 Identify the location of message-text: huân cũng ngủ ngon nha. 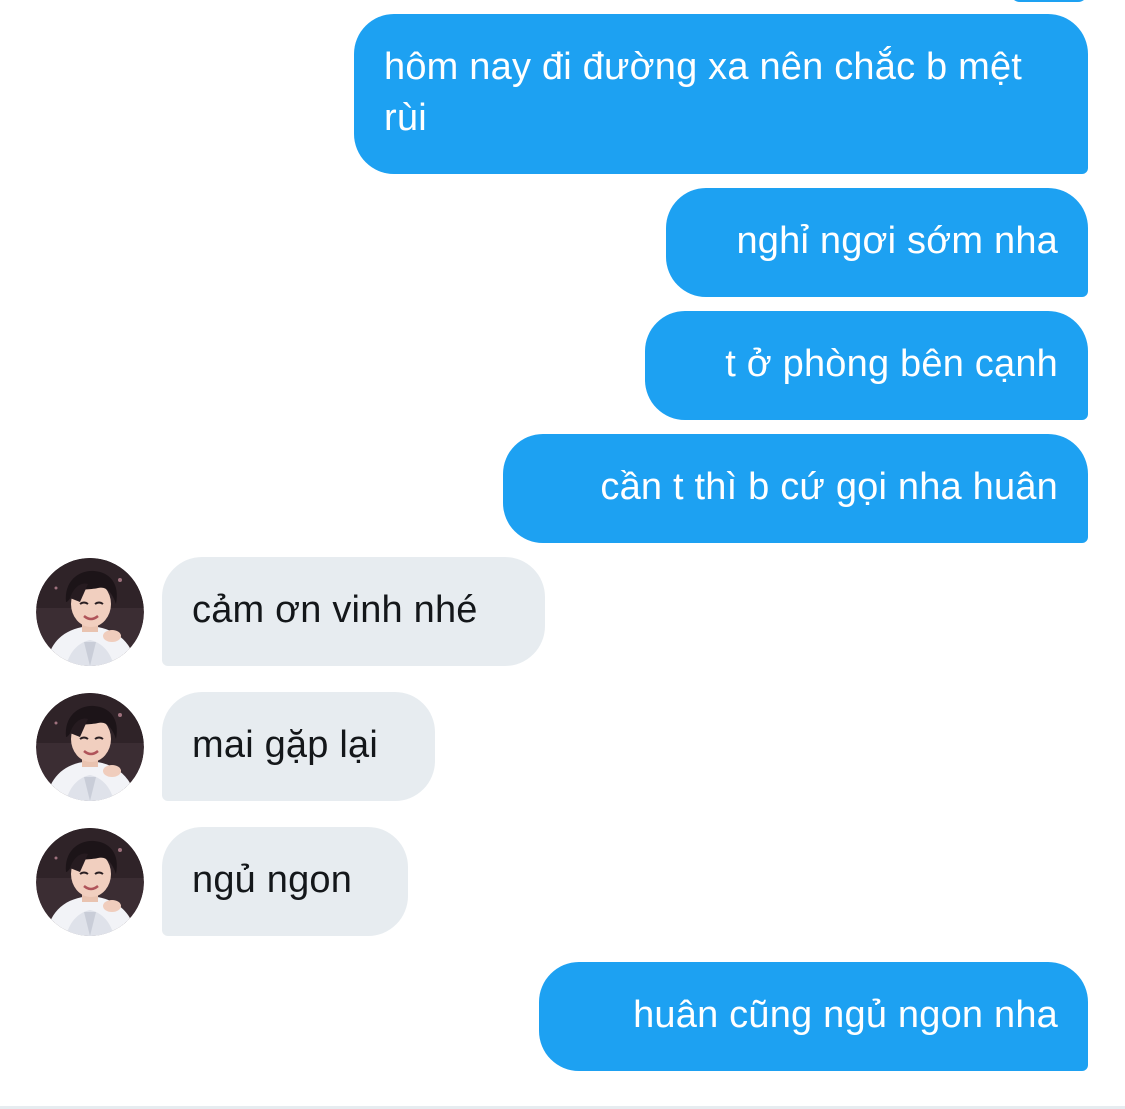
(845, 1015).